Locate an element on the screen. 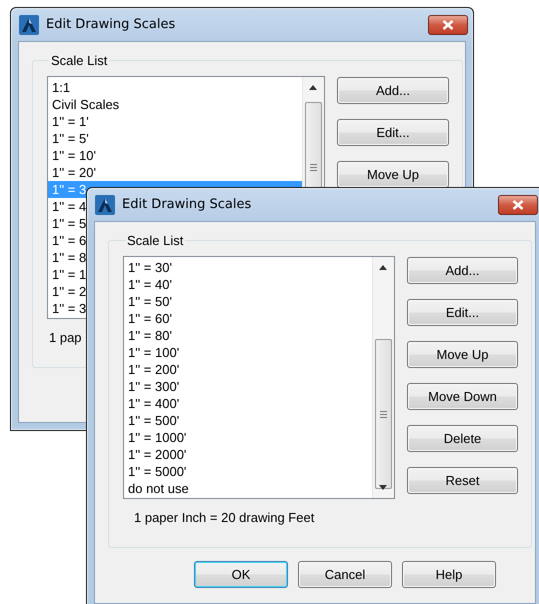 The width and height of the screenshot is (539, 604). scale-caption: 1 paper Inch = 20 drawing Feet is located at coordinates (224, 517).